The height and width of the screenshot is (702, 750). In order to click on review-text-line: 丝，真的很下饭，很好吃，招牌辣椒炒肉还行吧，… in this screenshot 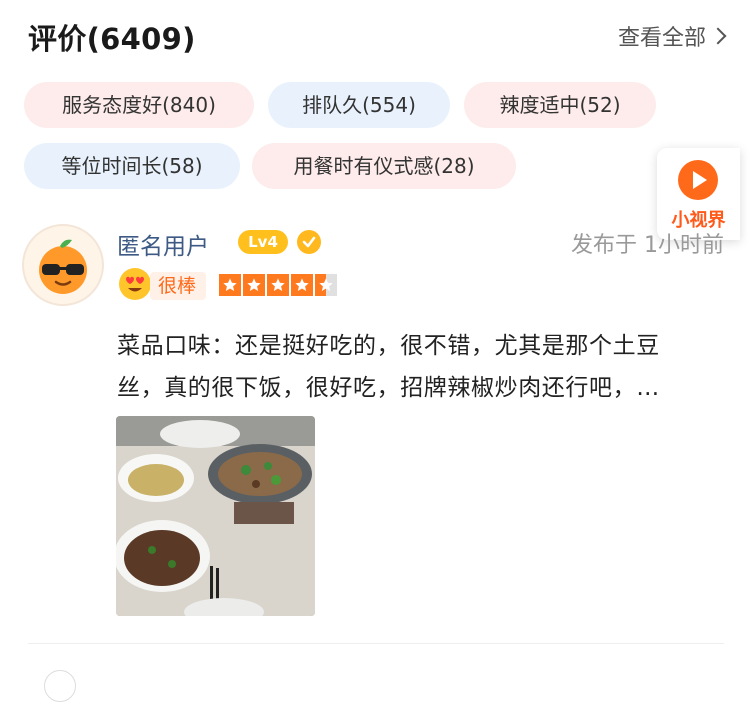, I will do `click(388, 385)`.